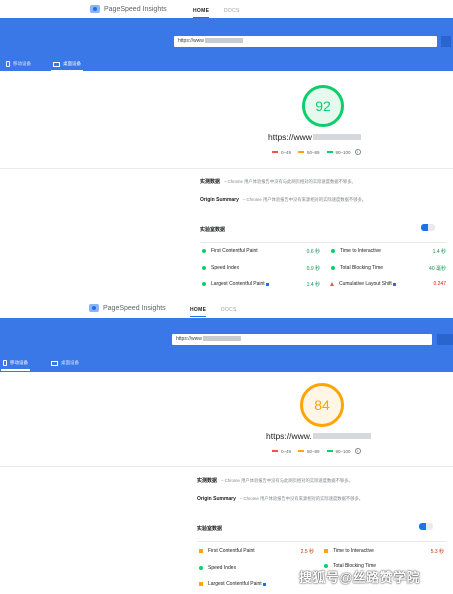  Describe the element at coordinates (323, 106) in the screenshot. I see `score-value: 92` at that location.